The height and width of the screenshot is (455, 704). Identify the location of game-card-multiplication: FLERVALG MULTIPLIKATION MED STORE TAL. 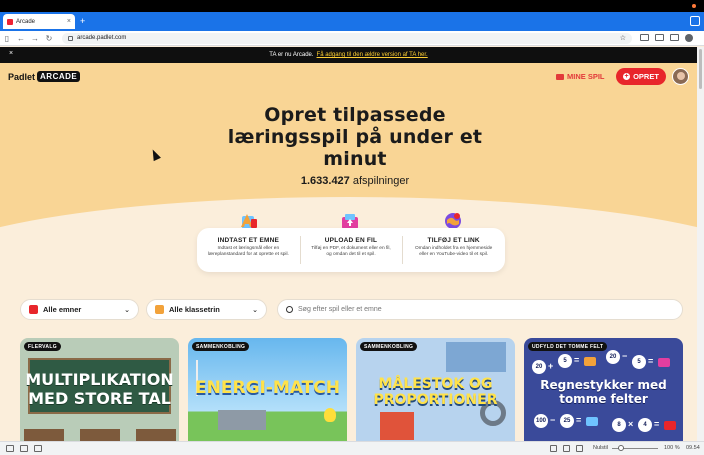
(99, 389).